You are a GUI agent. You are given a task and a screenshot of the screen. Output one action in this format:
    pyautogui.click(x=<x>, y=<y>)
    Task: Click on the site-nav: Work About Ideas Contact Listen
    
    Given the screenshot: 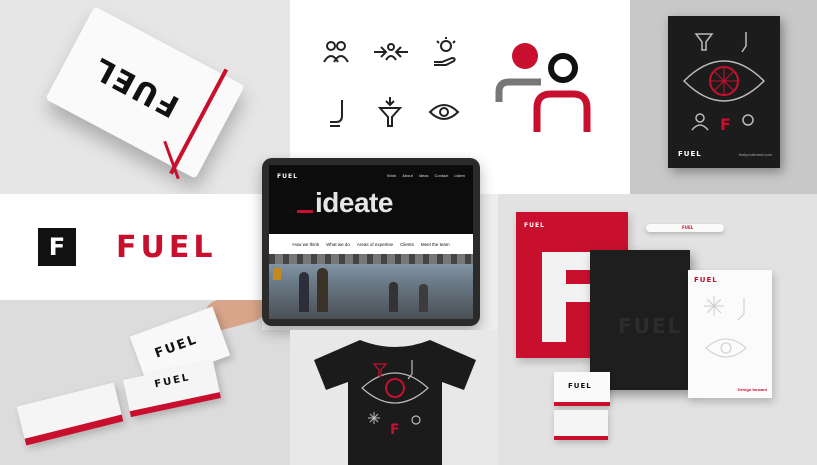 What is the action you would take?
    pyautogui.click(x=426, y=175)
    